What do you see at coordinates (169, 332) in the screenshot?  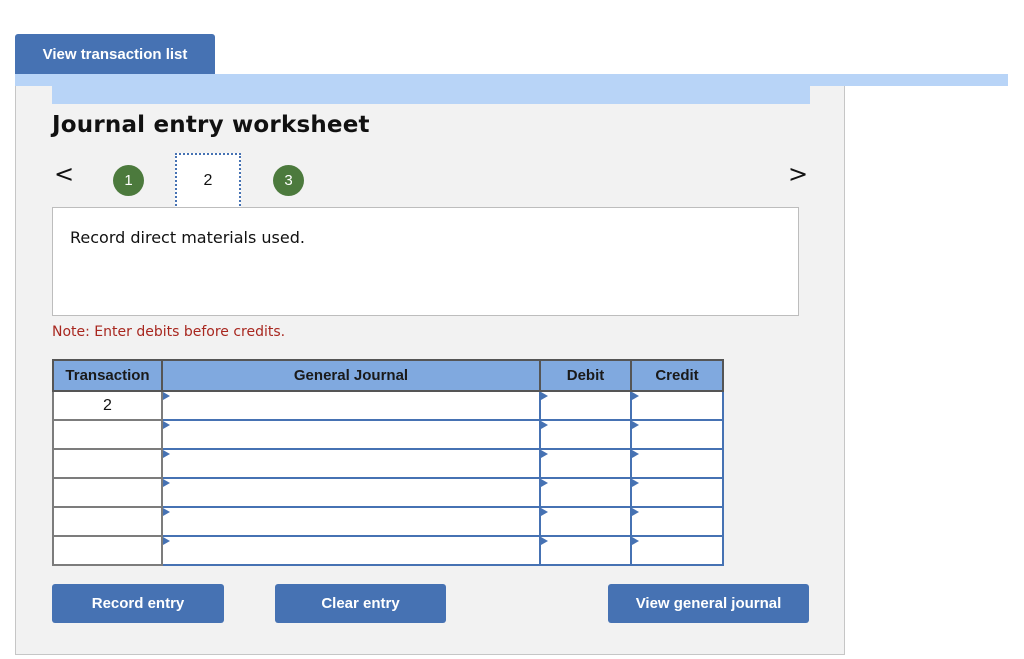 I see `note-text: Note: Enter debits before credits.` at bounding box center [169, 332].